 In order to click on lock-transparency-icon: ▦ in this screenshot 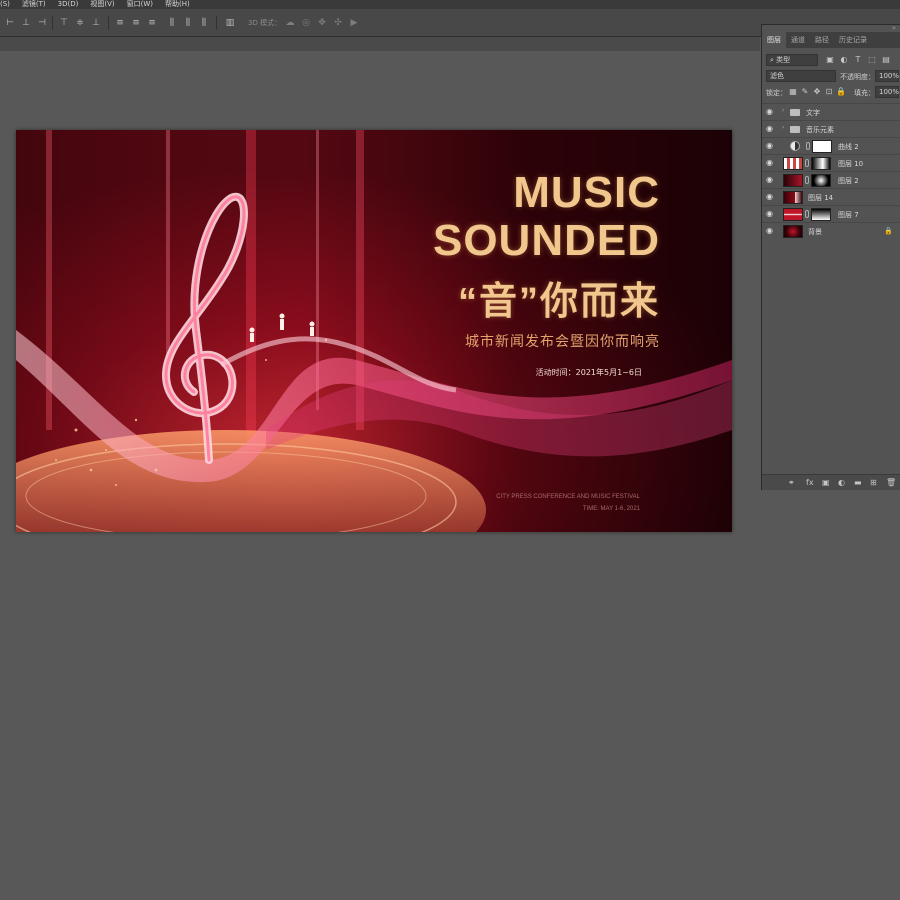, I will do `click(793, 92)`.